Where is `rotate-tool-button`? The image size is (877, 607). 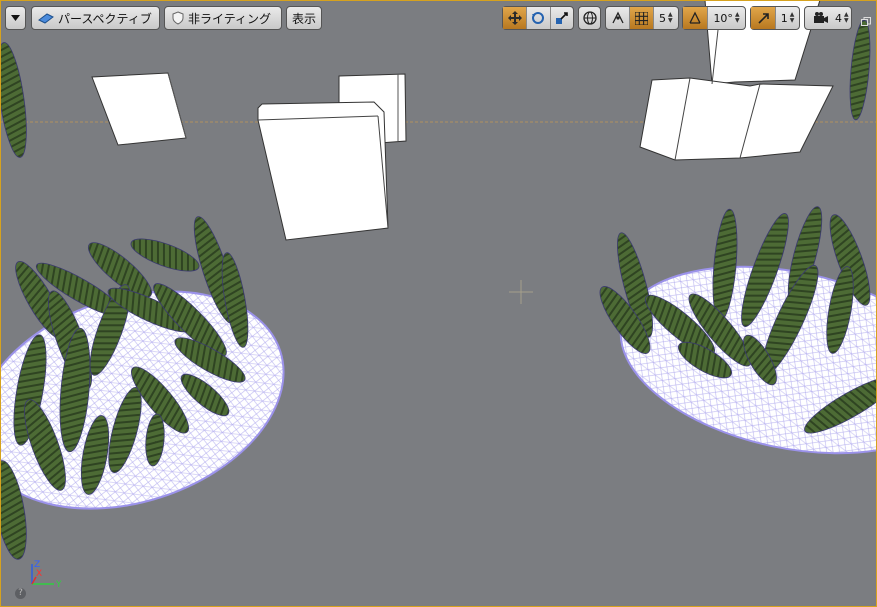
rotate-tool-button is located at coordinates (537, 18).